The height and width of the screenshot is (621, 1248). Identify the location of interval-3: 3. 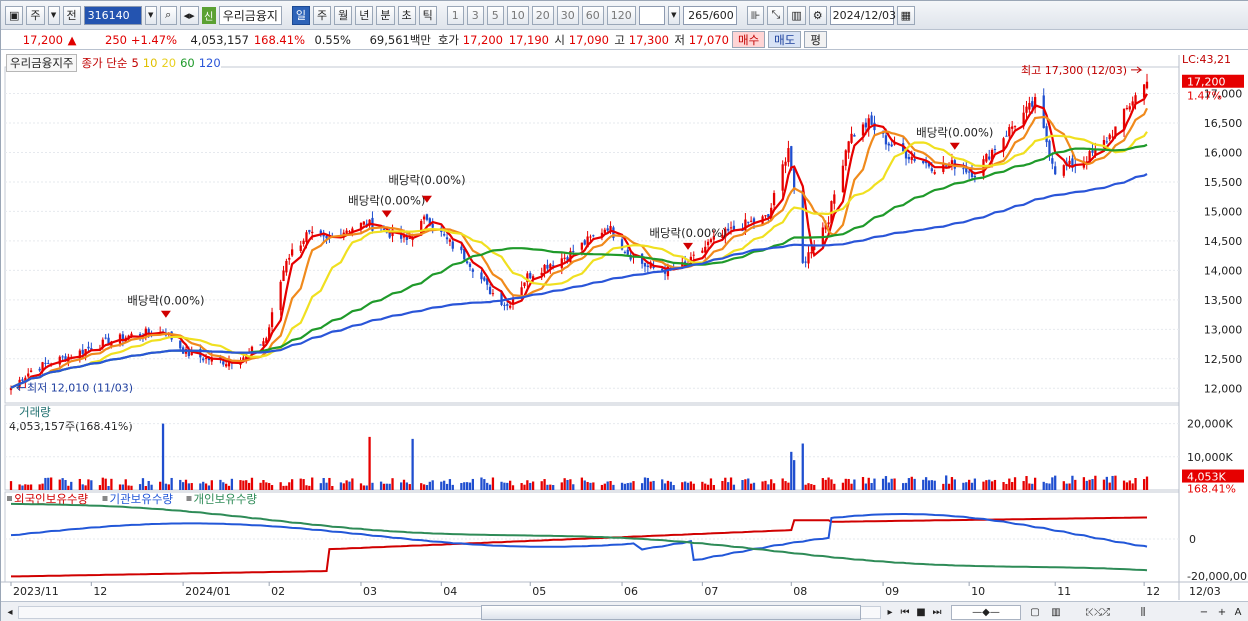
(475, 15).